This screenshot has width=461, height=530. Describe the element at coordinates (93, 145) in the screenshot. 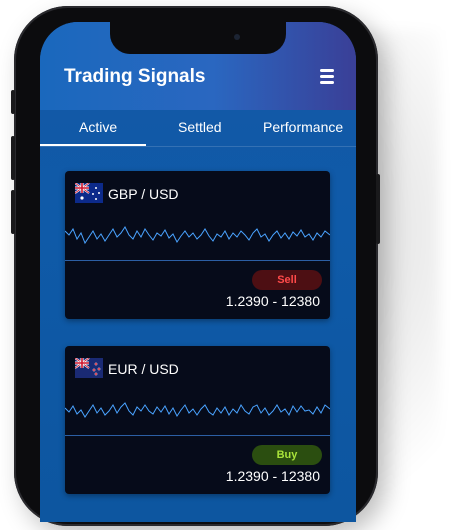

I see `active-tab-indicator` at that location.